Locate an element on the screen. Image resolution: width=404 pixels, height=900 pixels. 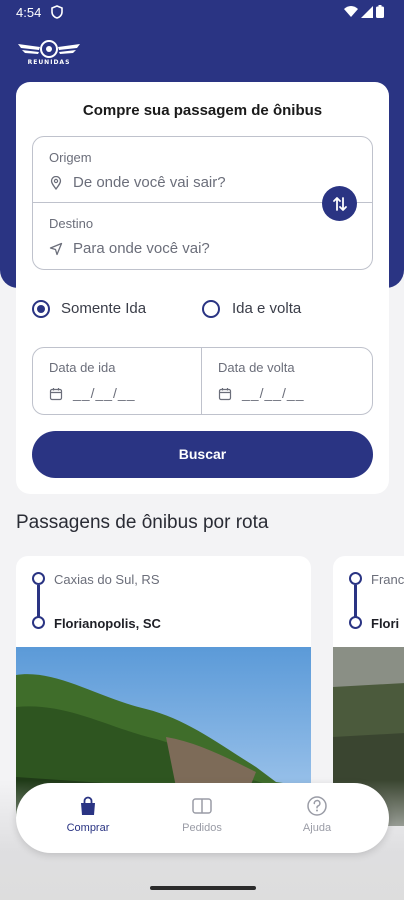
status-time: 4:54 is located at coordinates (29, 12).